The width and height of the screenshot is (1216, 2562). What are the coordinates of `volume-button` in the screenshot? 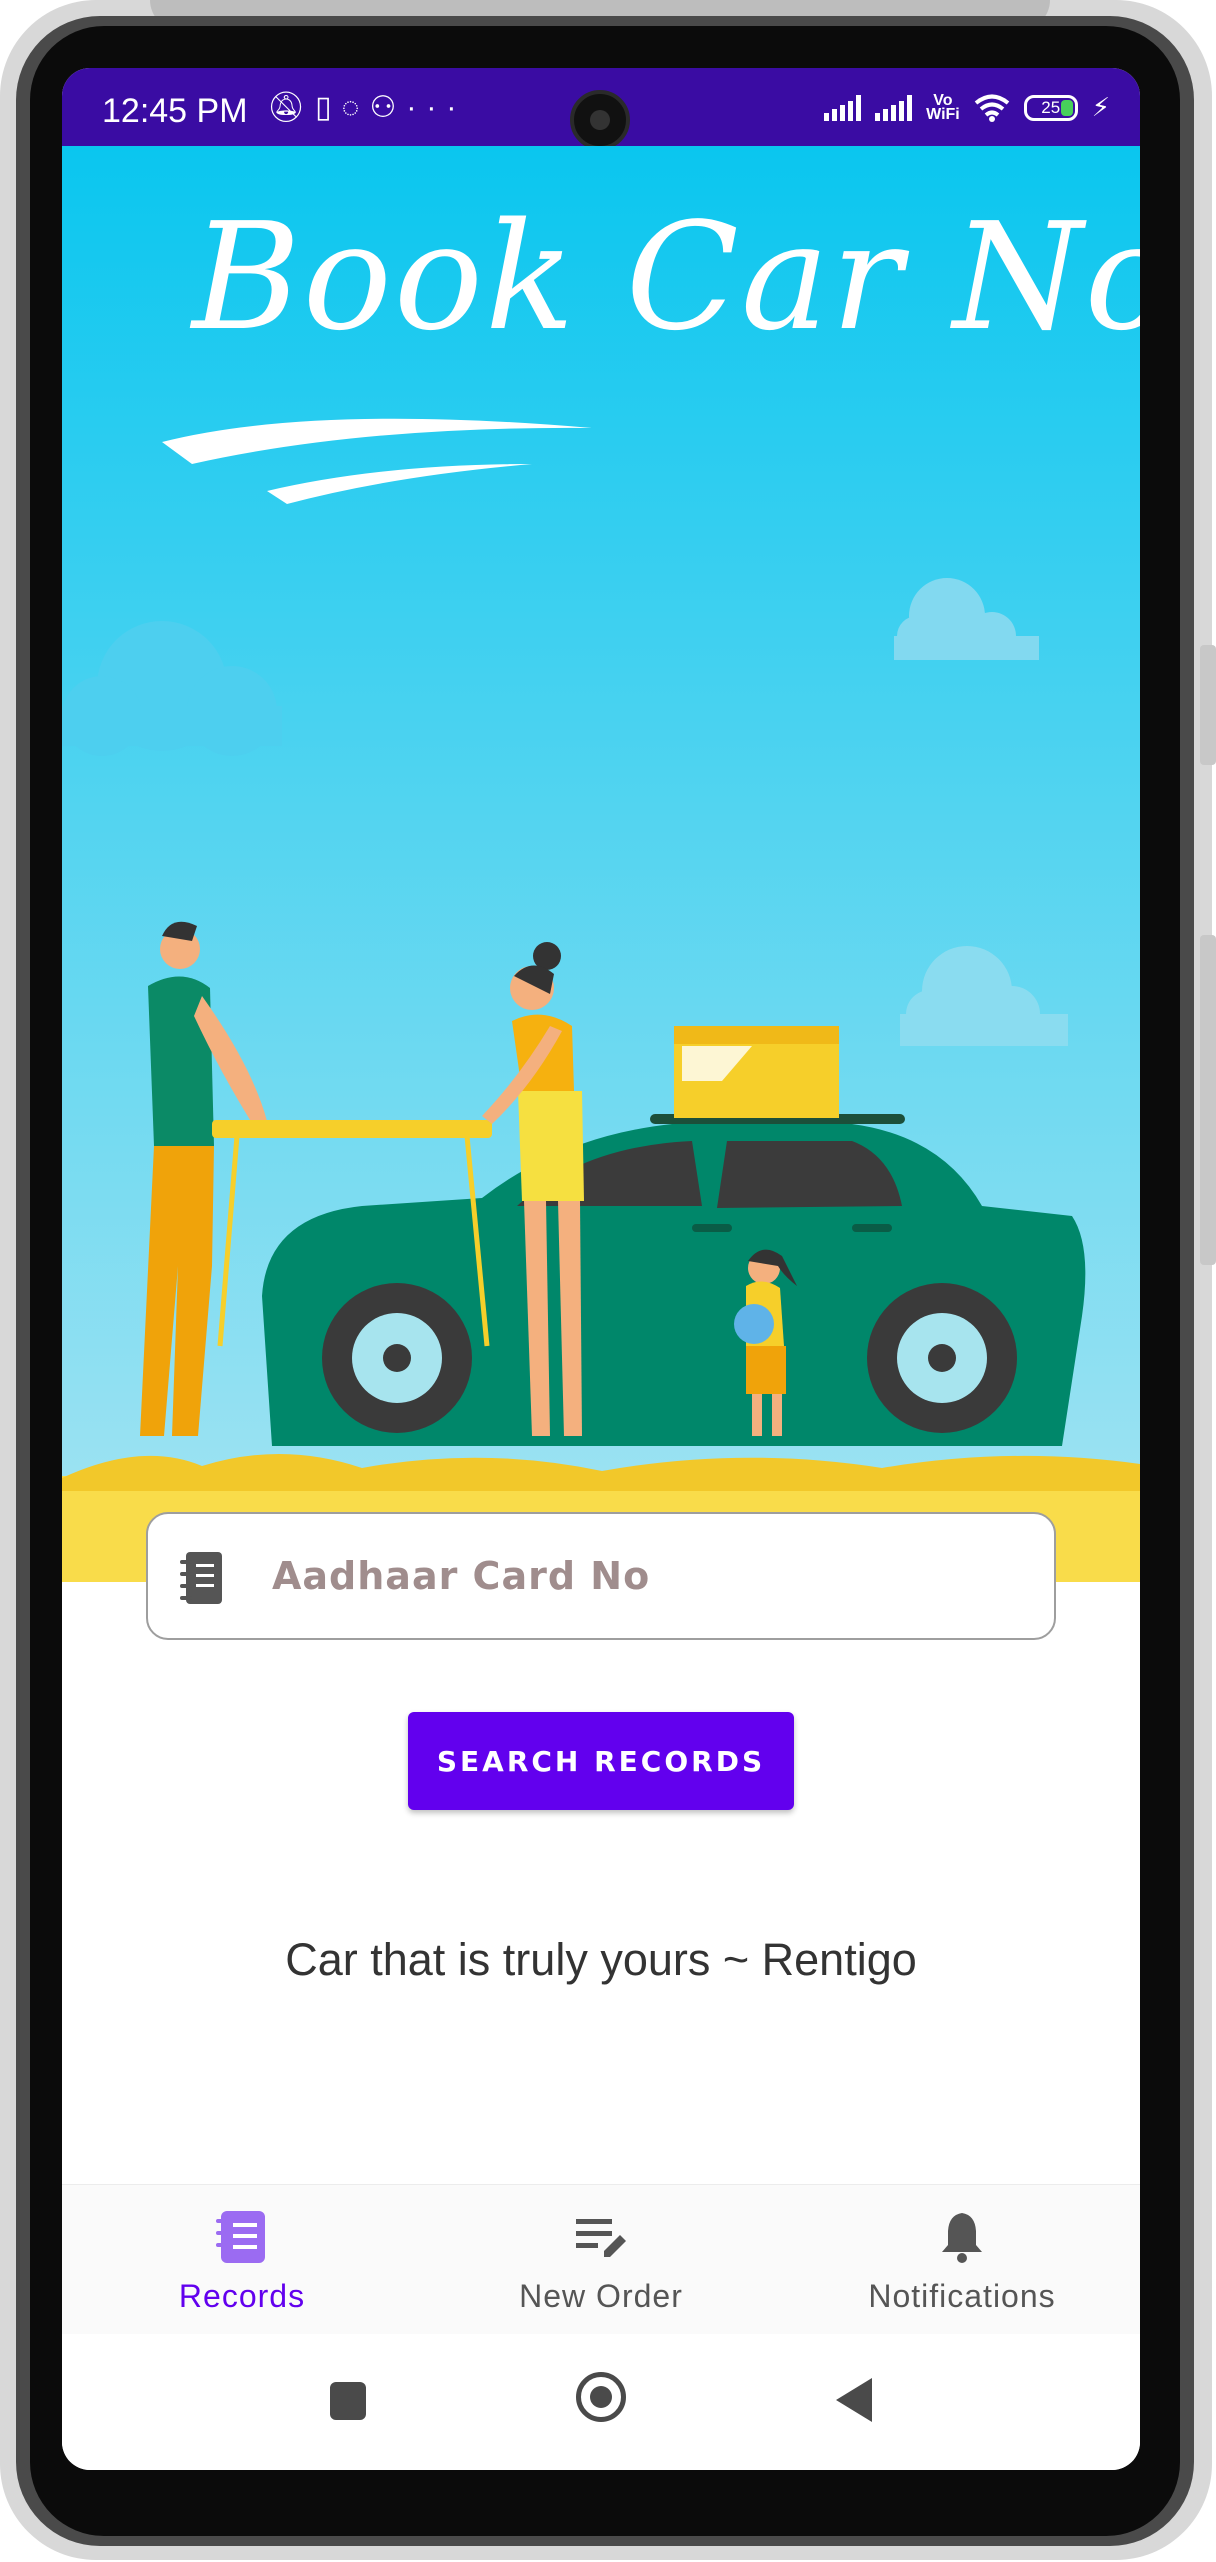 It's located at (1208, 1100).